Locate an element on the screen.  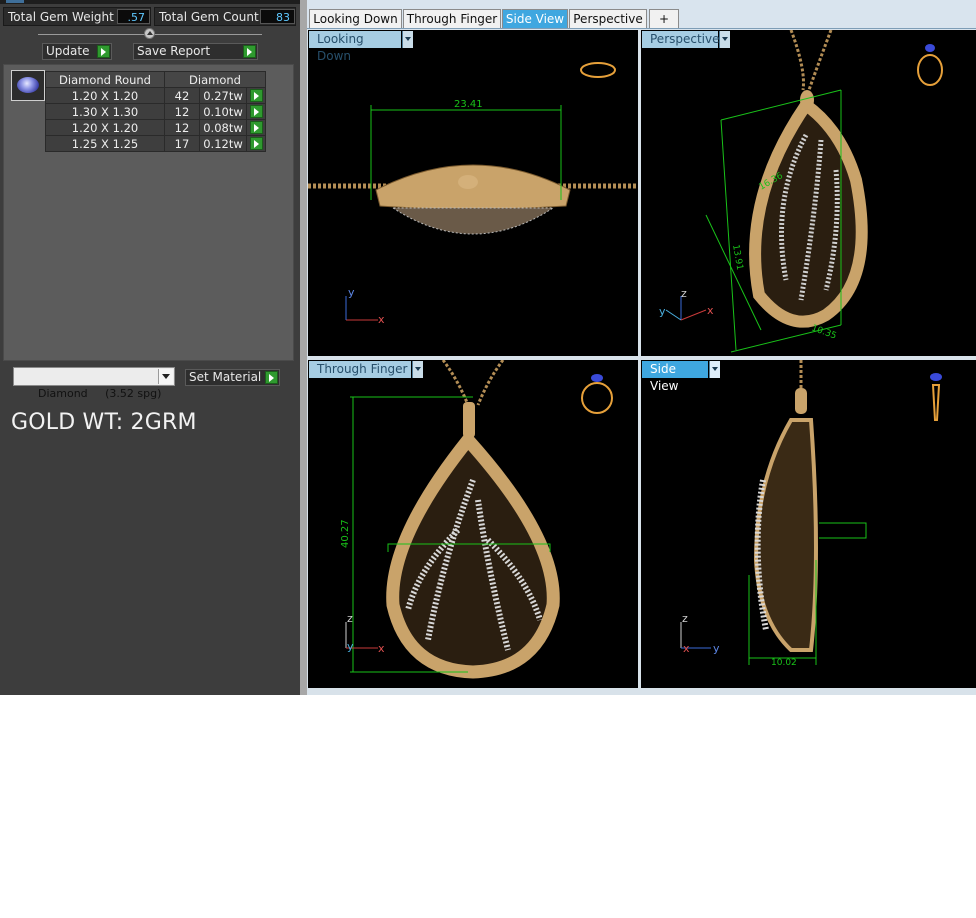
set-material-button: Set Material is located at coordinates (232, 377).